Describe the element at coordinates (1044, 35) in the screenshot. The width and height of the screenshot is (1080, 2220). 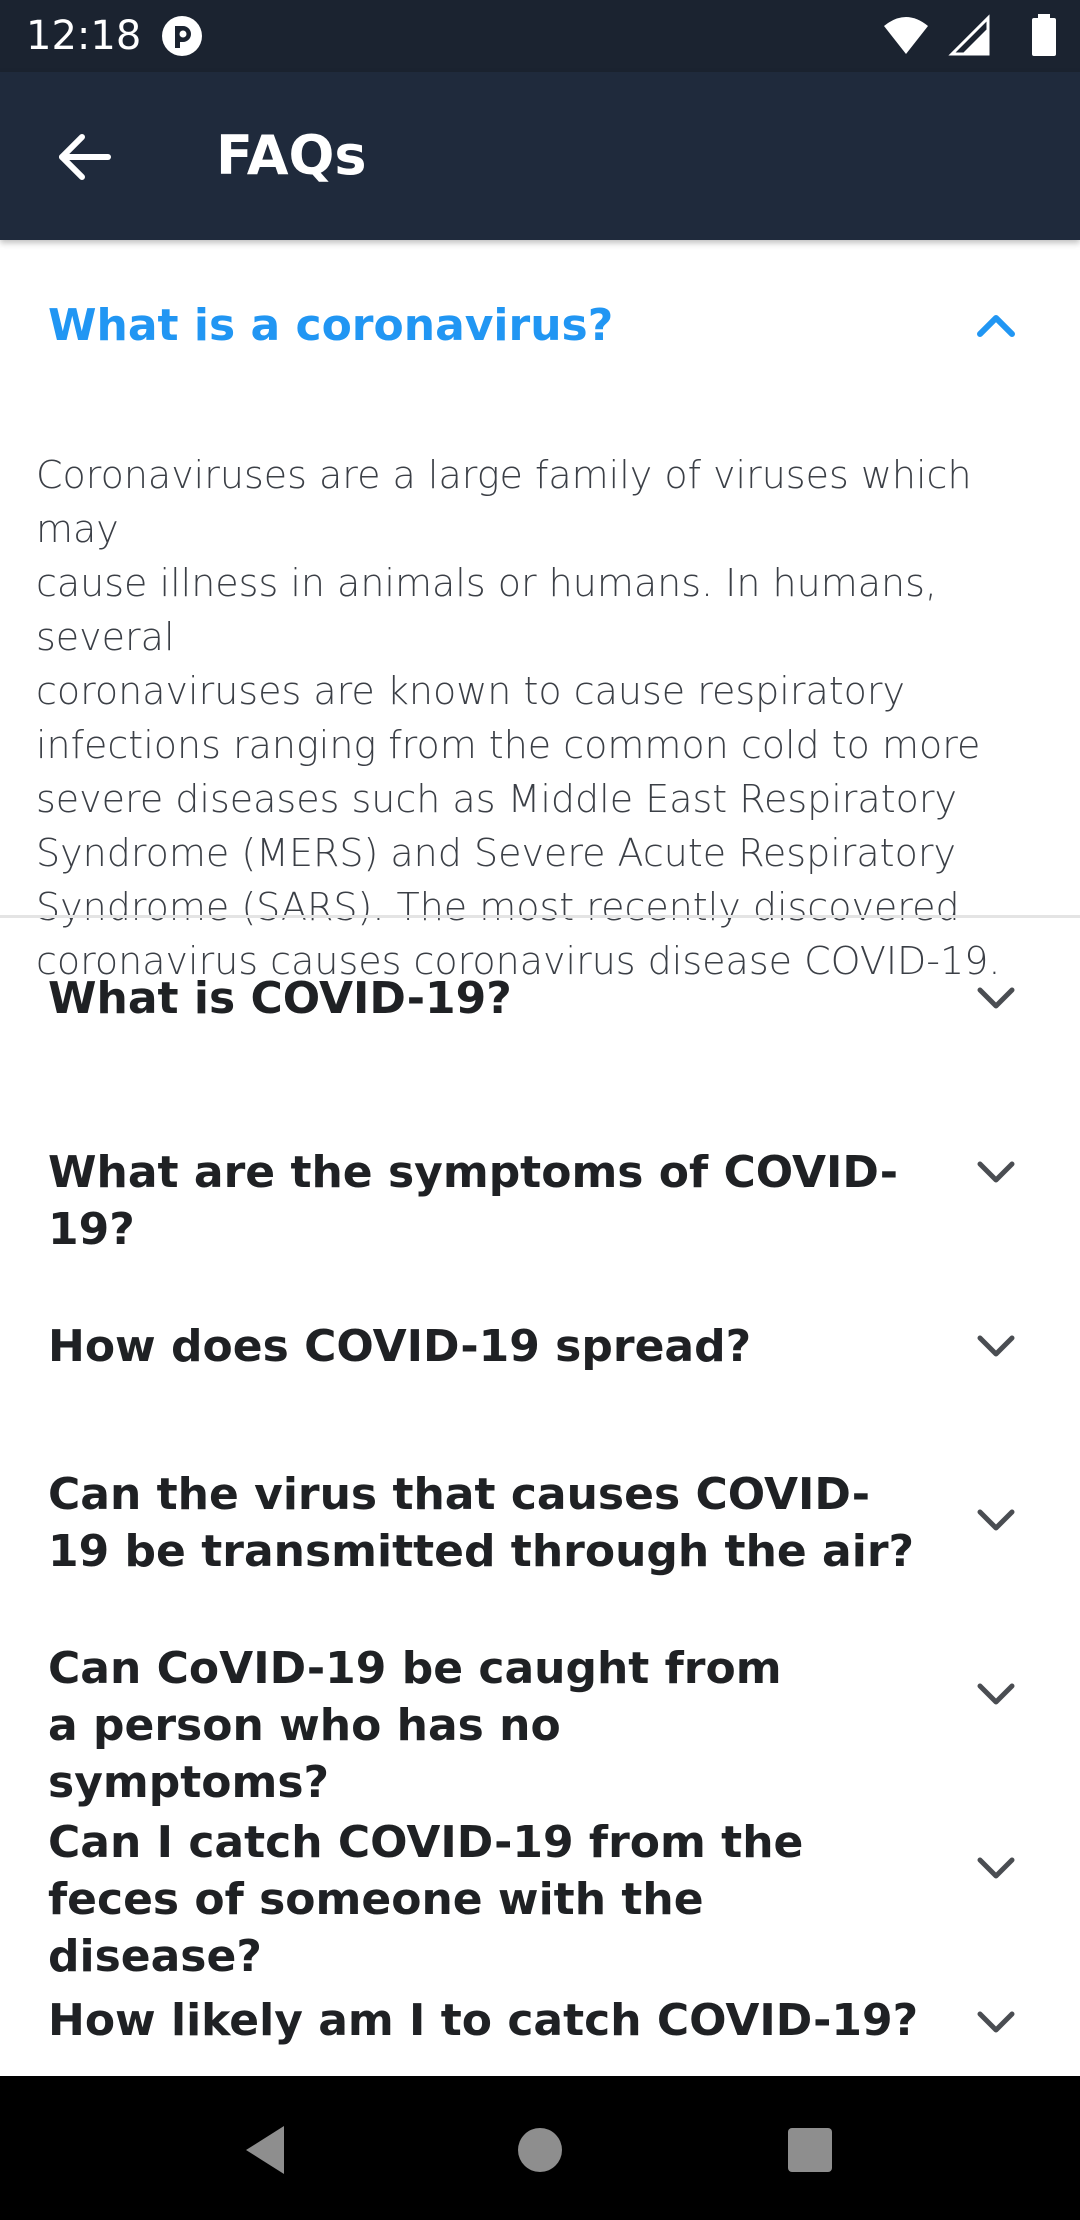
I see `battery-icon` at that location.